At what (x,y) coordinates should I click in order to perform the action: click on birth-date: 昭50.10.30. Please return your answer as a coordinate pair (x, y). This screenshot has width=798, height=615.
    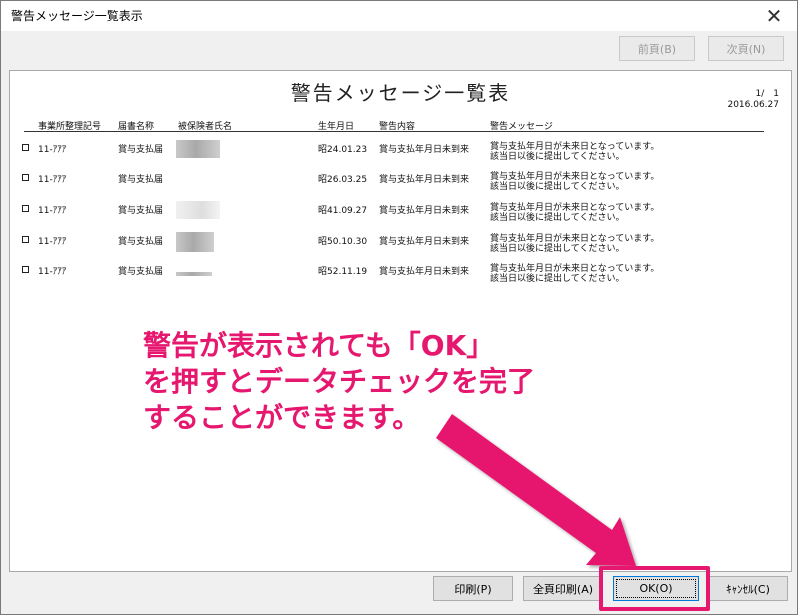
    Looking at the image, I should click on (343, 242).